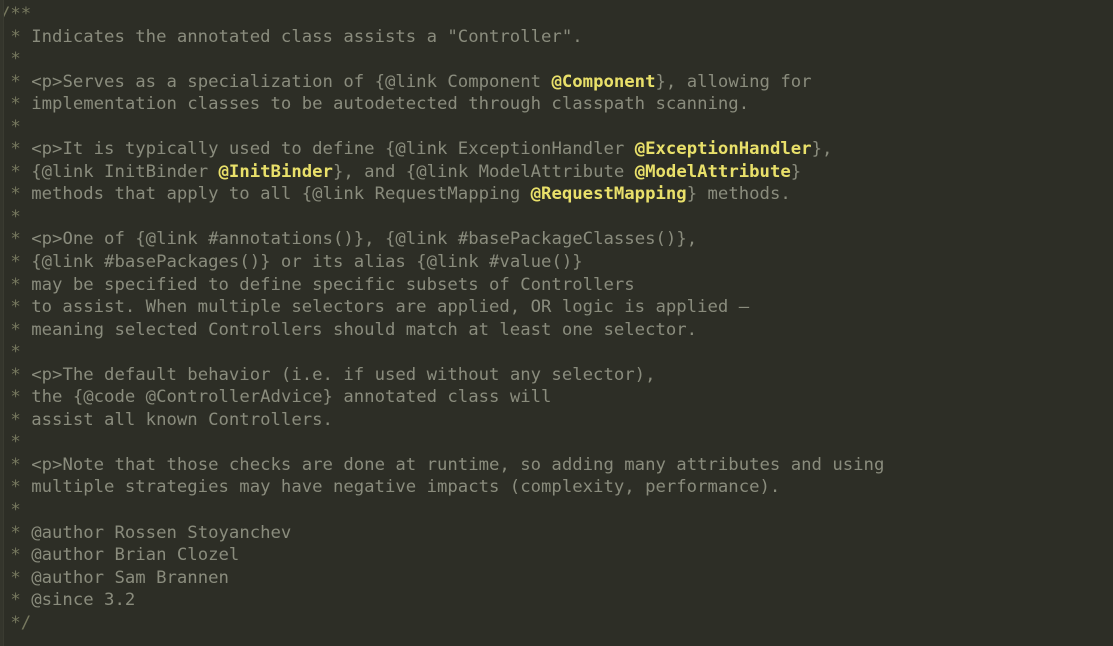  What do you see at coordinates (556, 600) in the screenshot?
I see `code-line: * @since 3.2` at bounding box center [556, 600].